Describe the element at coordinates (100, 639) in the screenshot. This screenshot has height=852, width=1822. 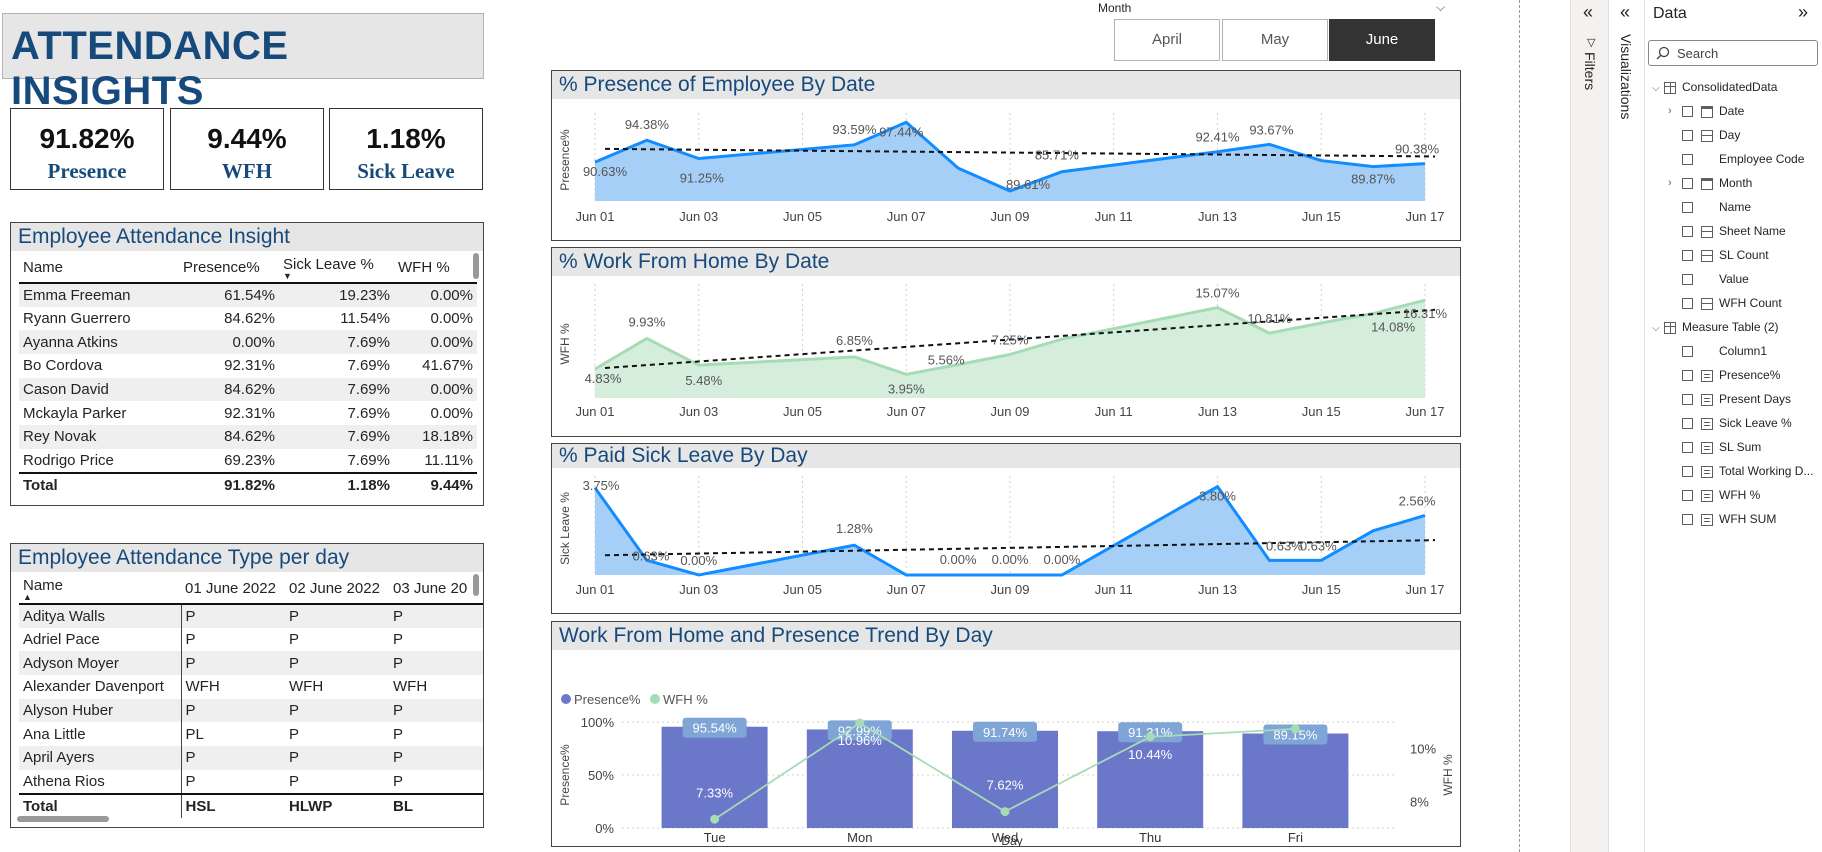
I see `row-name-cell: Adriel Pace` at that location.